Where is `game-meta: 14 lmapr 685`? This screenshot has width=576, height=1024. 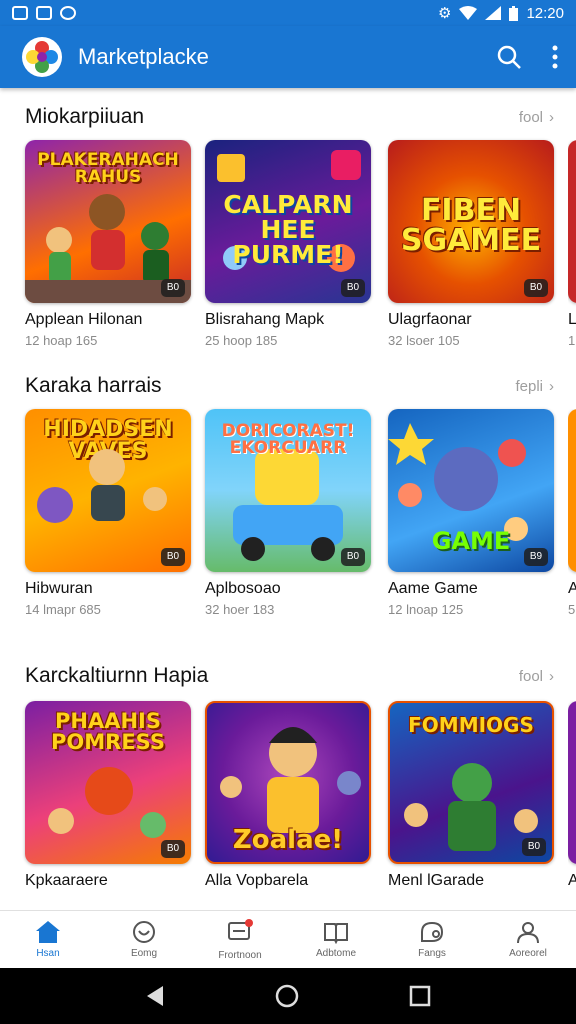 game-meta: 14 lmapr 685 is located at coordinates (63, 609).